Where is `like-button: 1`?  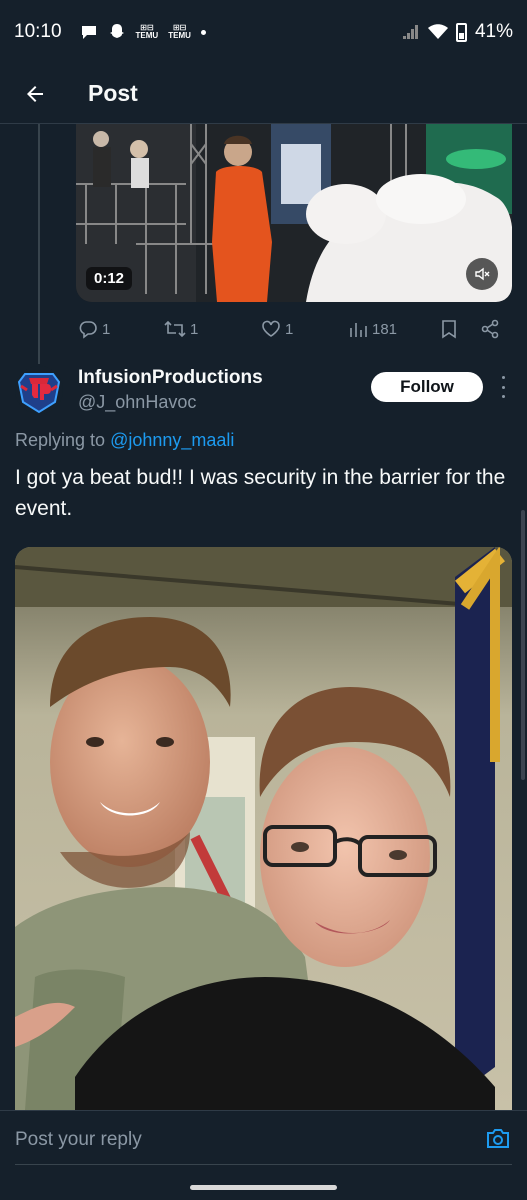 like-button: 1 is located at coordinates (277, 329).